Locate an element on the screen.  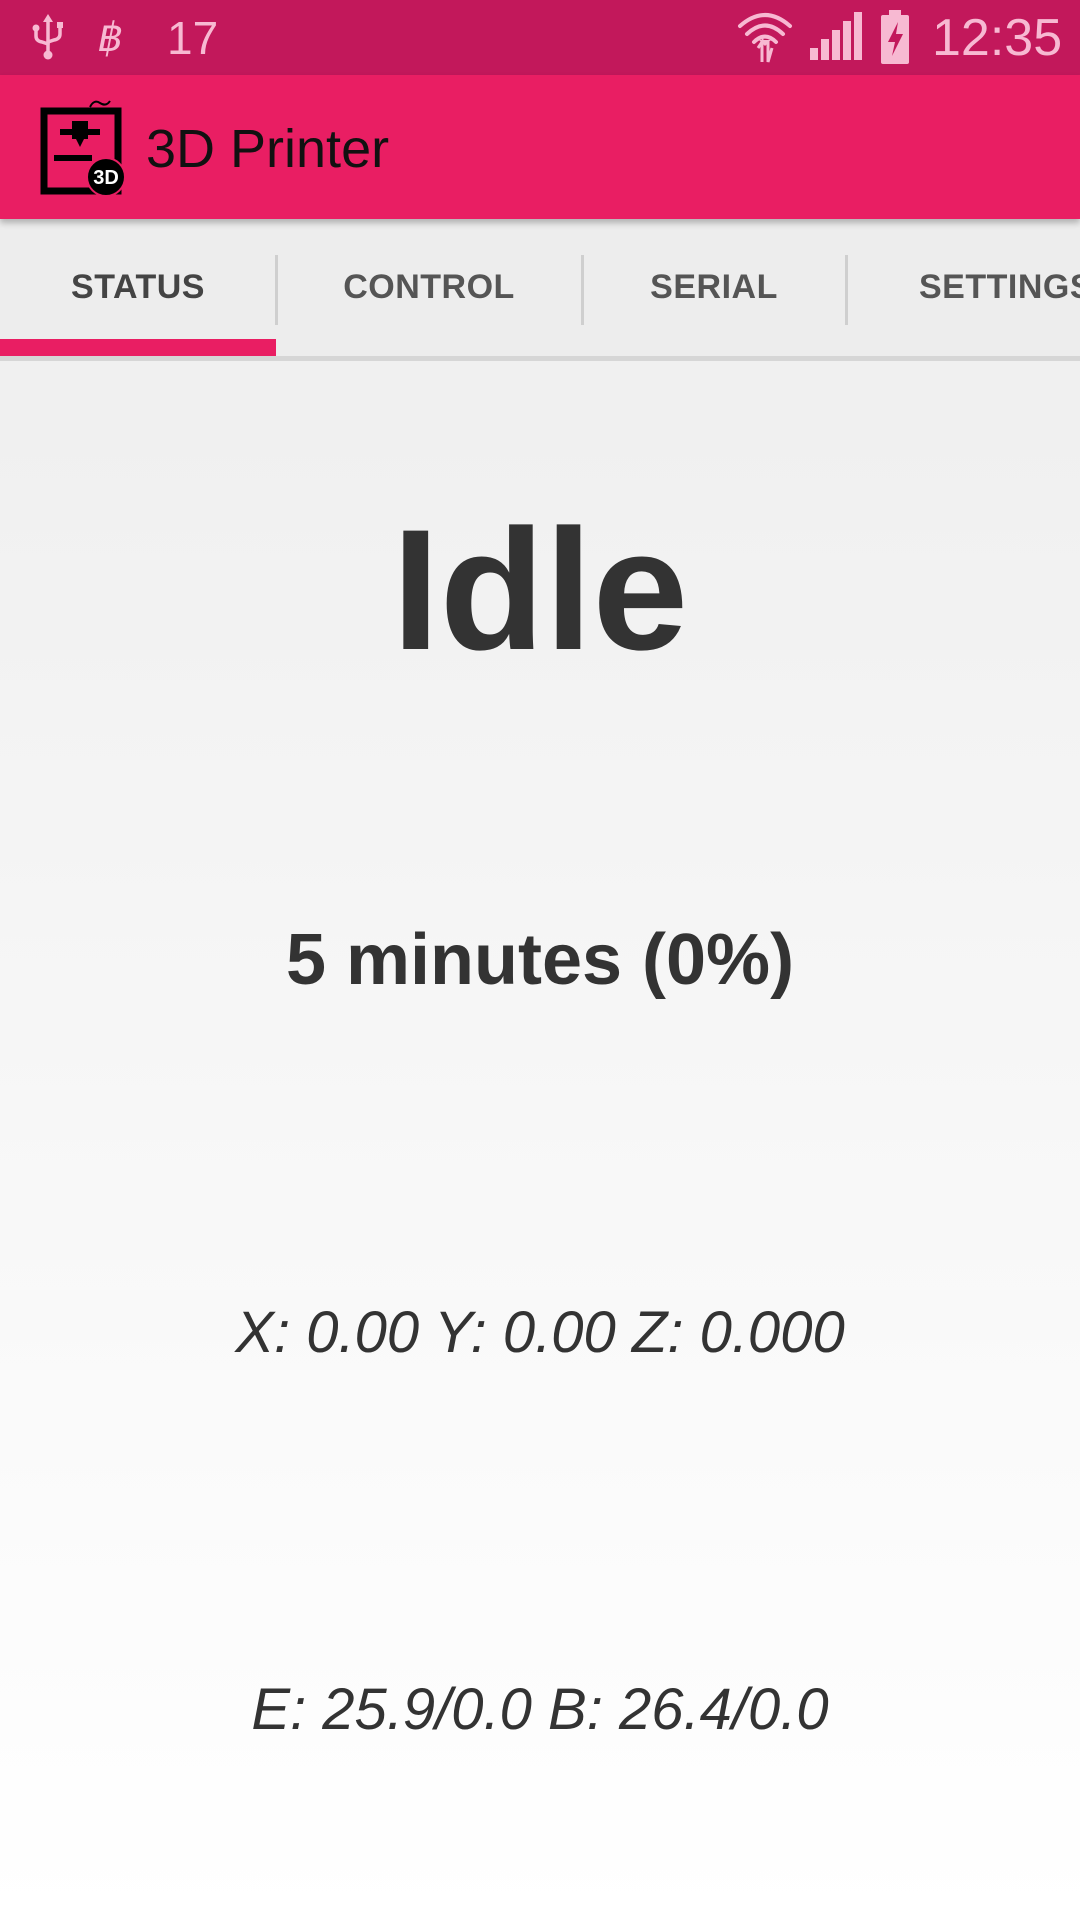
tab-control: CONTROL is located at coordinates (429, 287).